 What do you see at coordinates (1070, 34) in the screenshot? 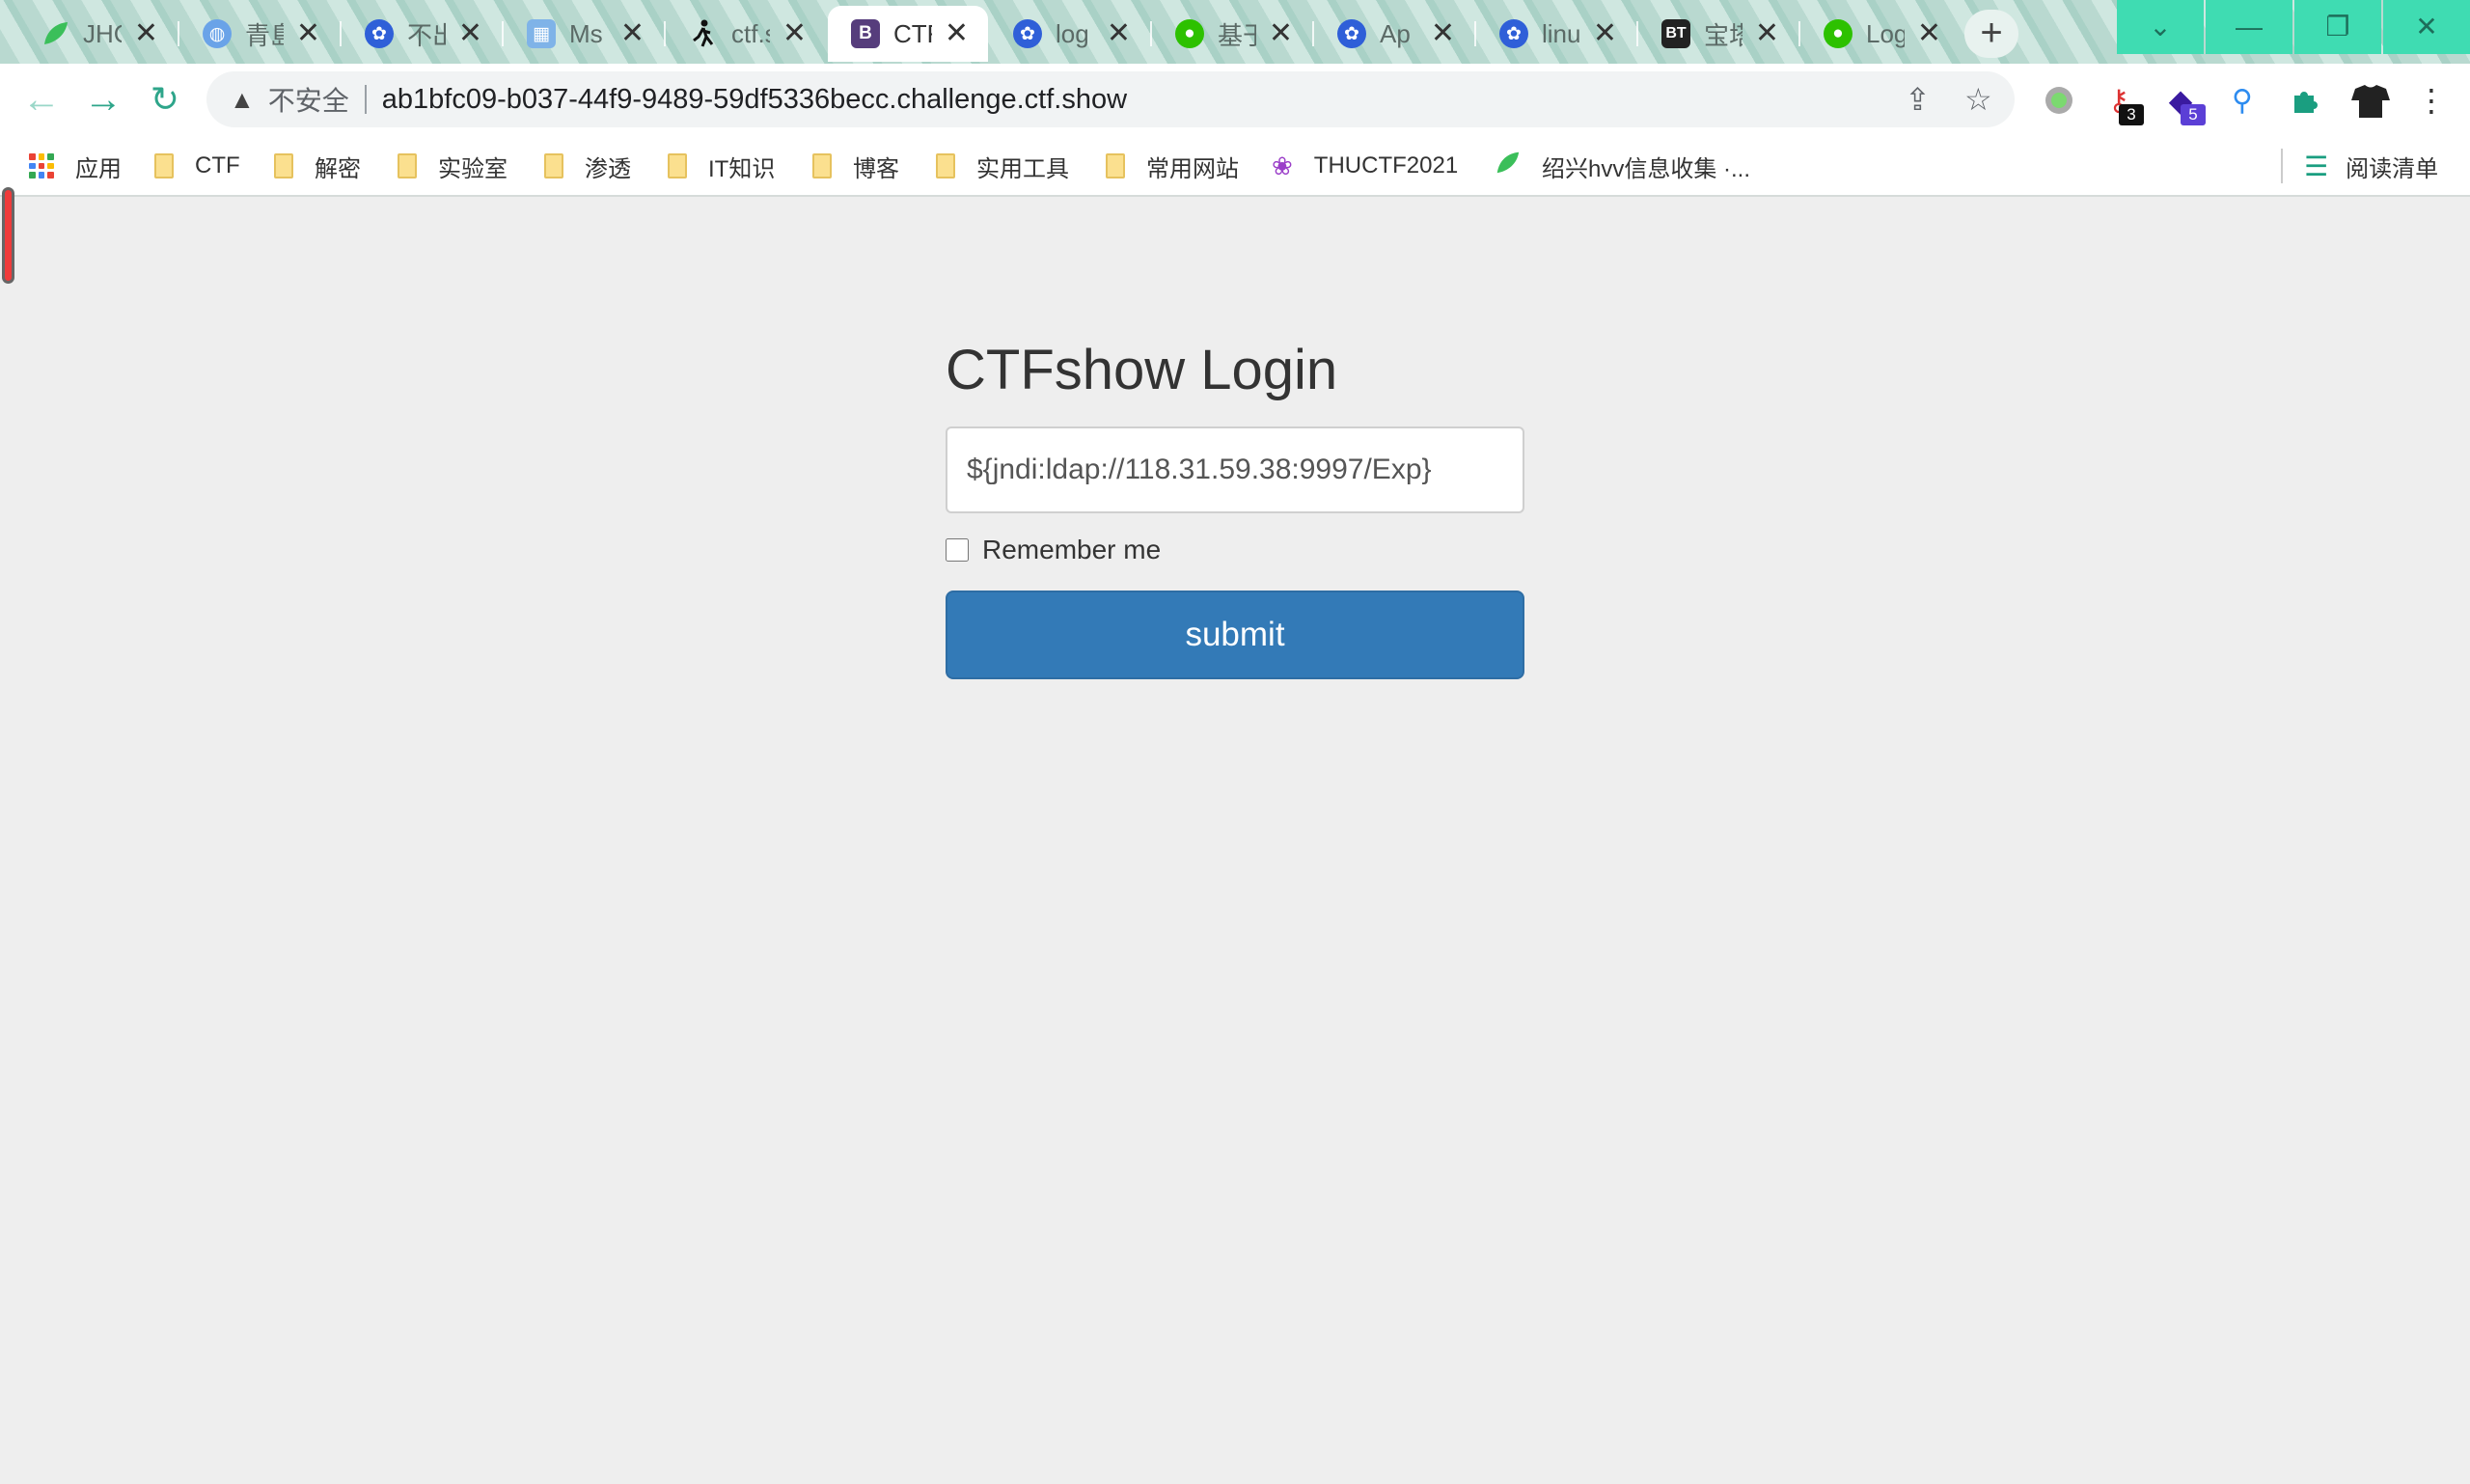
I see `tab-log: ✿ log ✕` at bounding box center [1070, 34].